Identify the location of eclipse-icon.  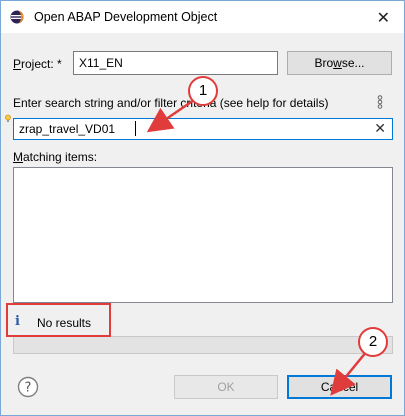
(17, 17).